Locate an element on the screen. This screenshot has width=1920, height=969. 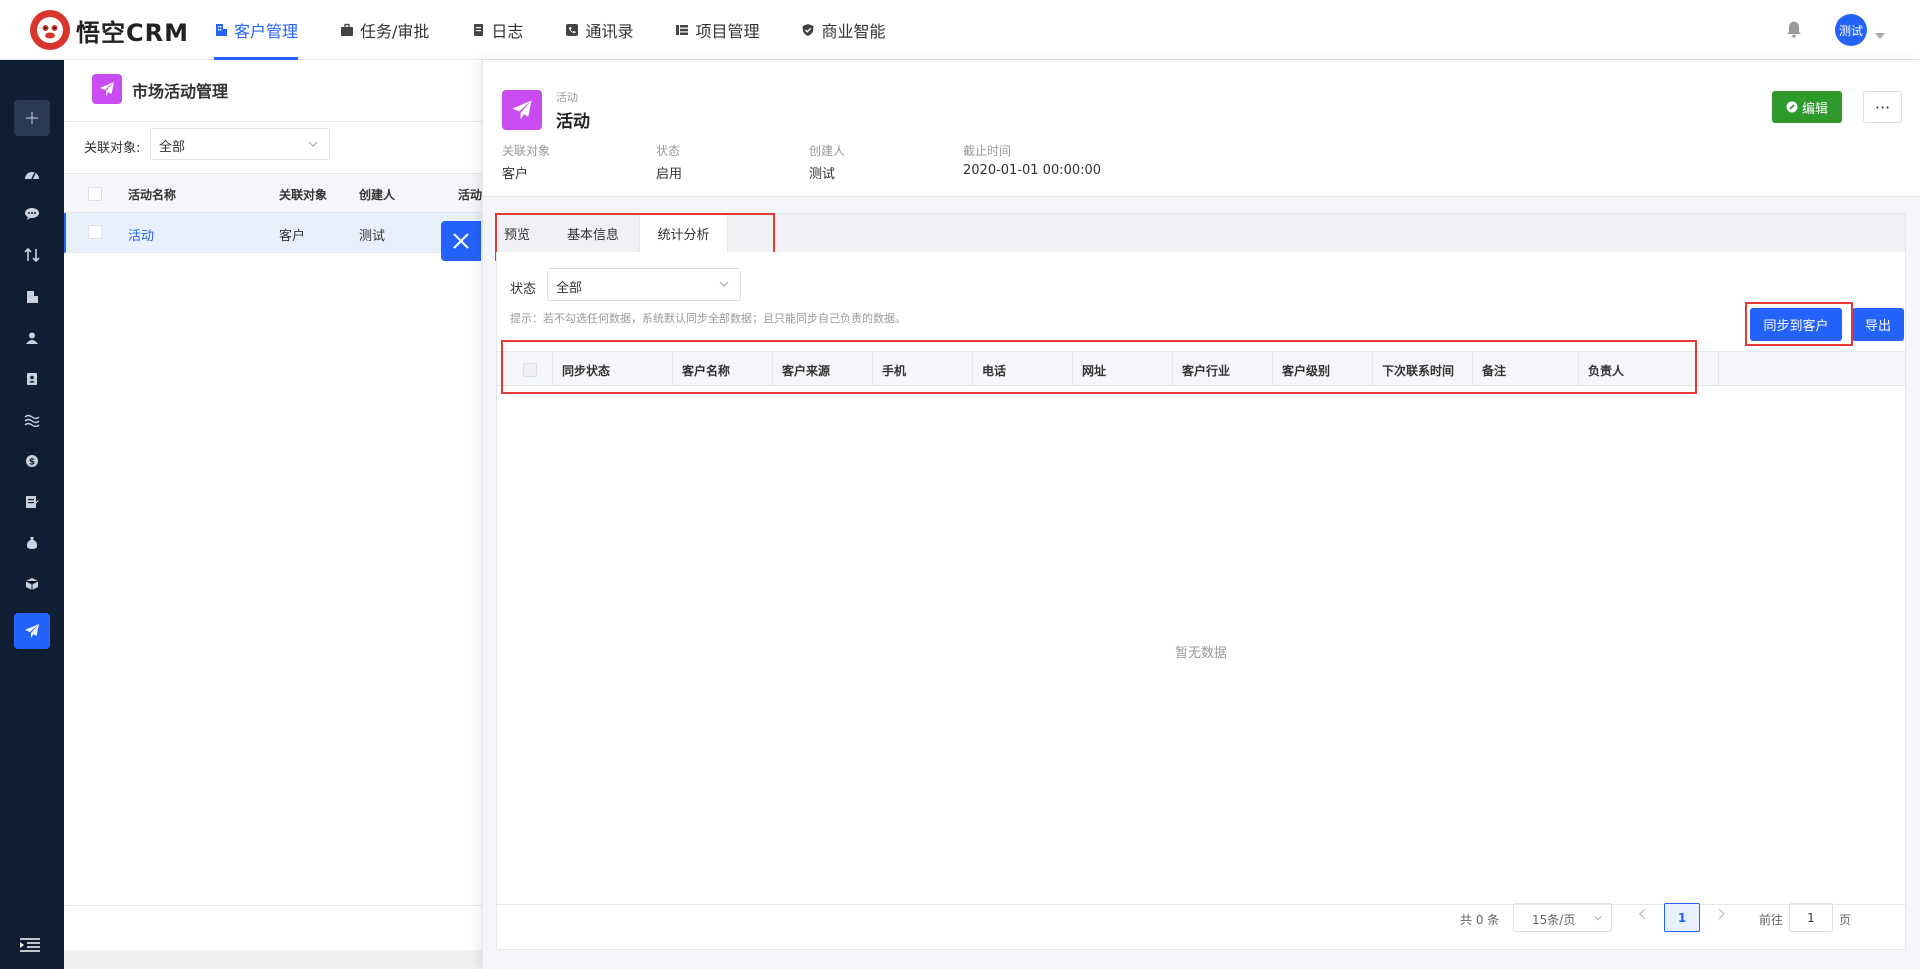
nav-business-intelligence: 商业智能 is located at coordinates (843, 30).